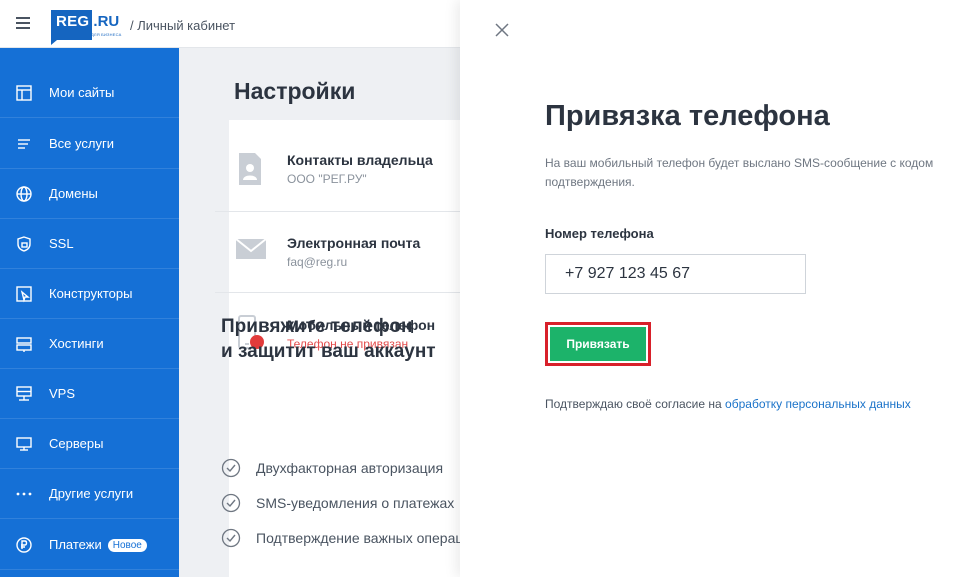 The height and width of the screenshot is (577, 971). Describe the element at coordinates (24, 394) in the screenshot. I see `vps-icon` at that location.